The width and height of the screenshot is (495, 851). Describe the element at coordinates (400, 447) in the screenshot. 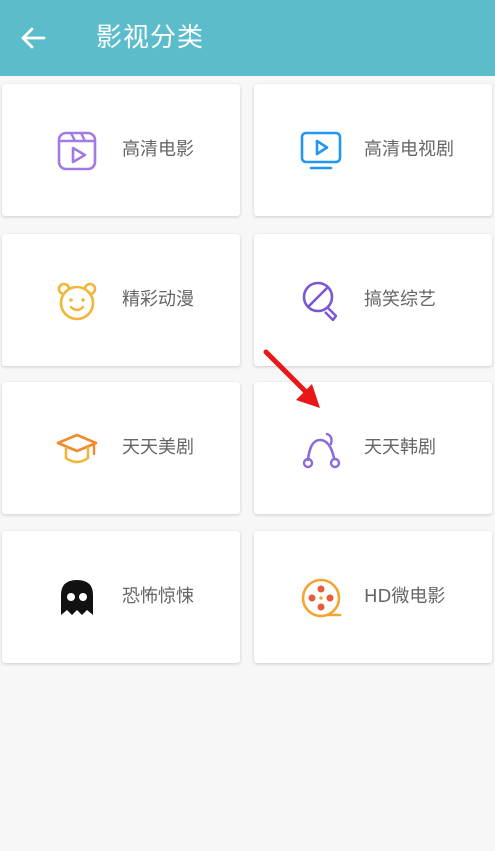

I see `category-label: 天天韩剧` at that location.